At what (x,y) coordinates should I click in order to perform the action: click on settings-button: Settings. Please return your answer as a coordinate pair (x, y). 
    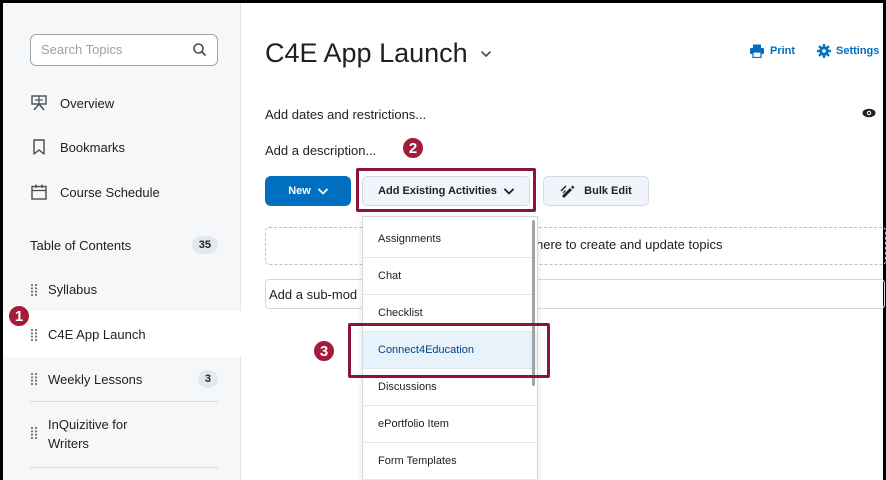
    Looking at the image, I should click on (848, 51).